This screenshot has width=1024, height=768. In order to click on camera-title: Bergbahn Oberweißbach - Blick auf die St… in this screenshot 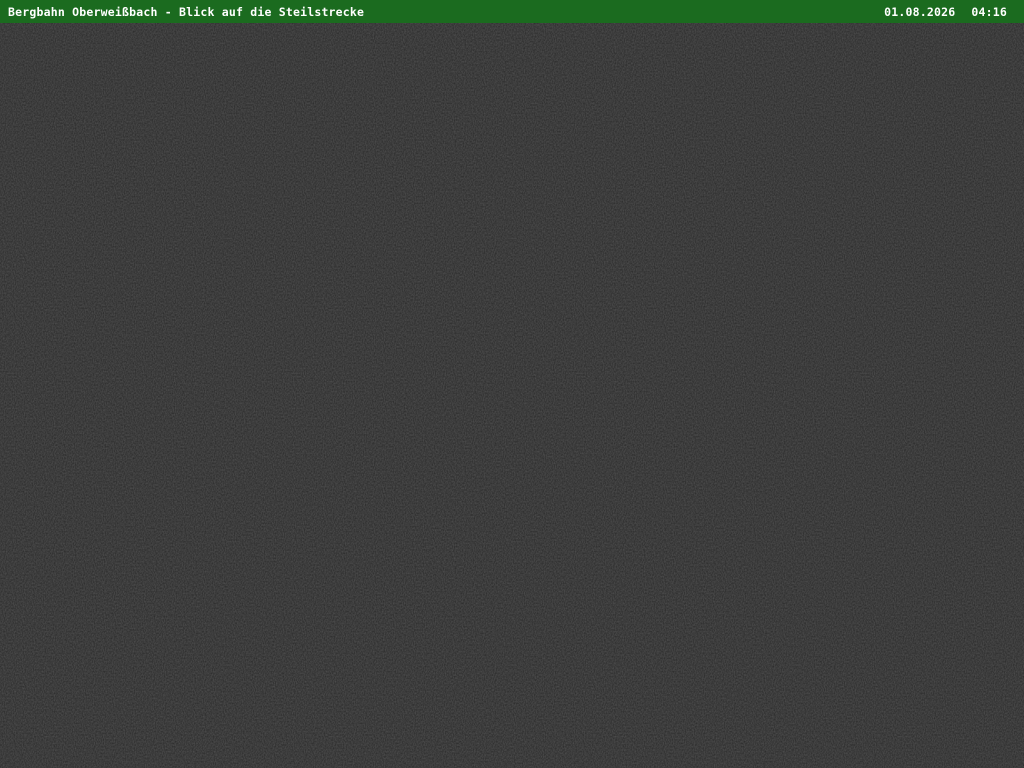, I will do `click(186, 11)`.